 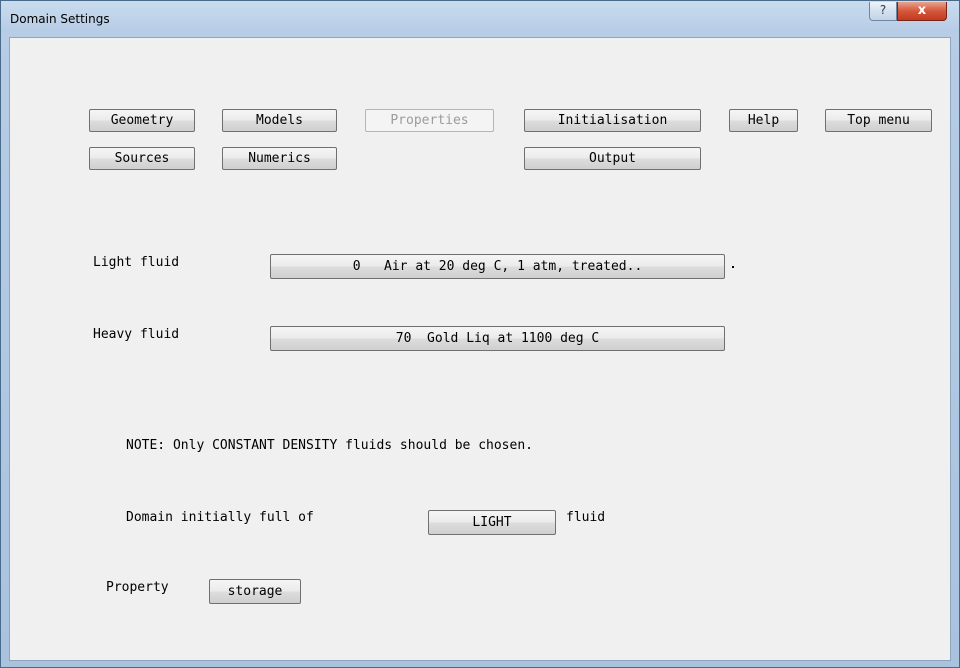 I want to click on models-button: Models, so click(x=279, y=120).